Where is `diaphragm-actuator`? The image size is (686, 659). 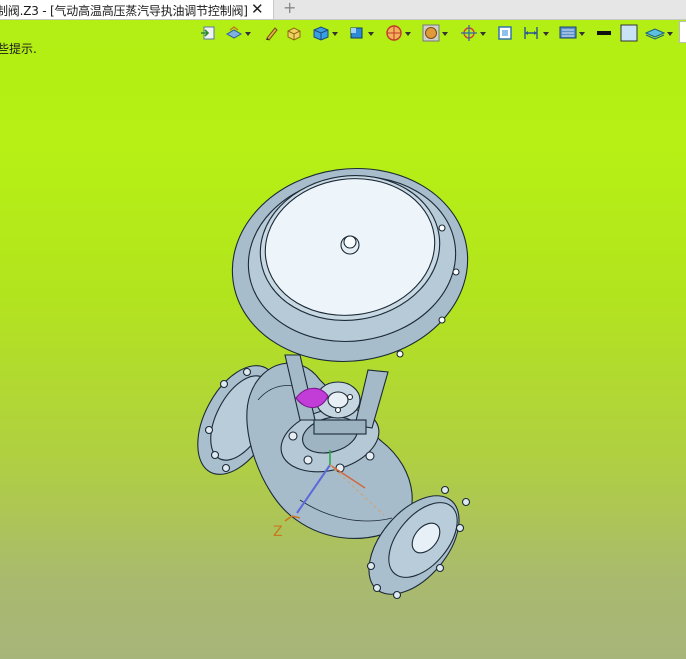 diaphragm-actuator is located at coordinates (350, 265).